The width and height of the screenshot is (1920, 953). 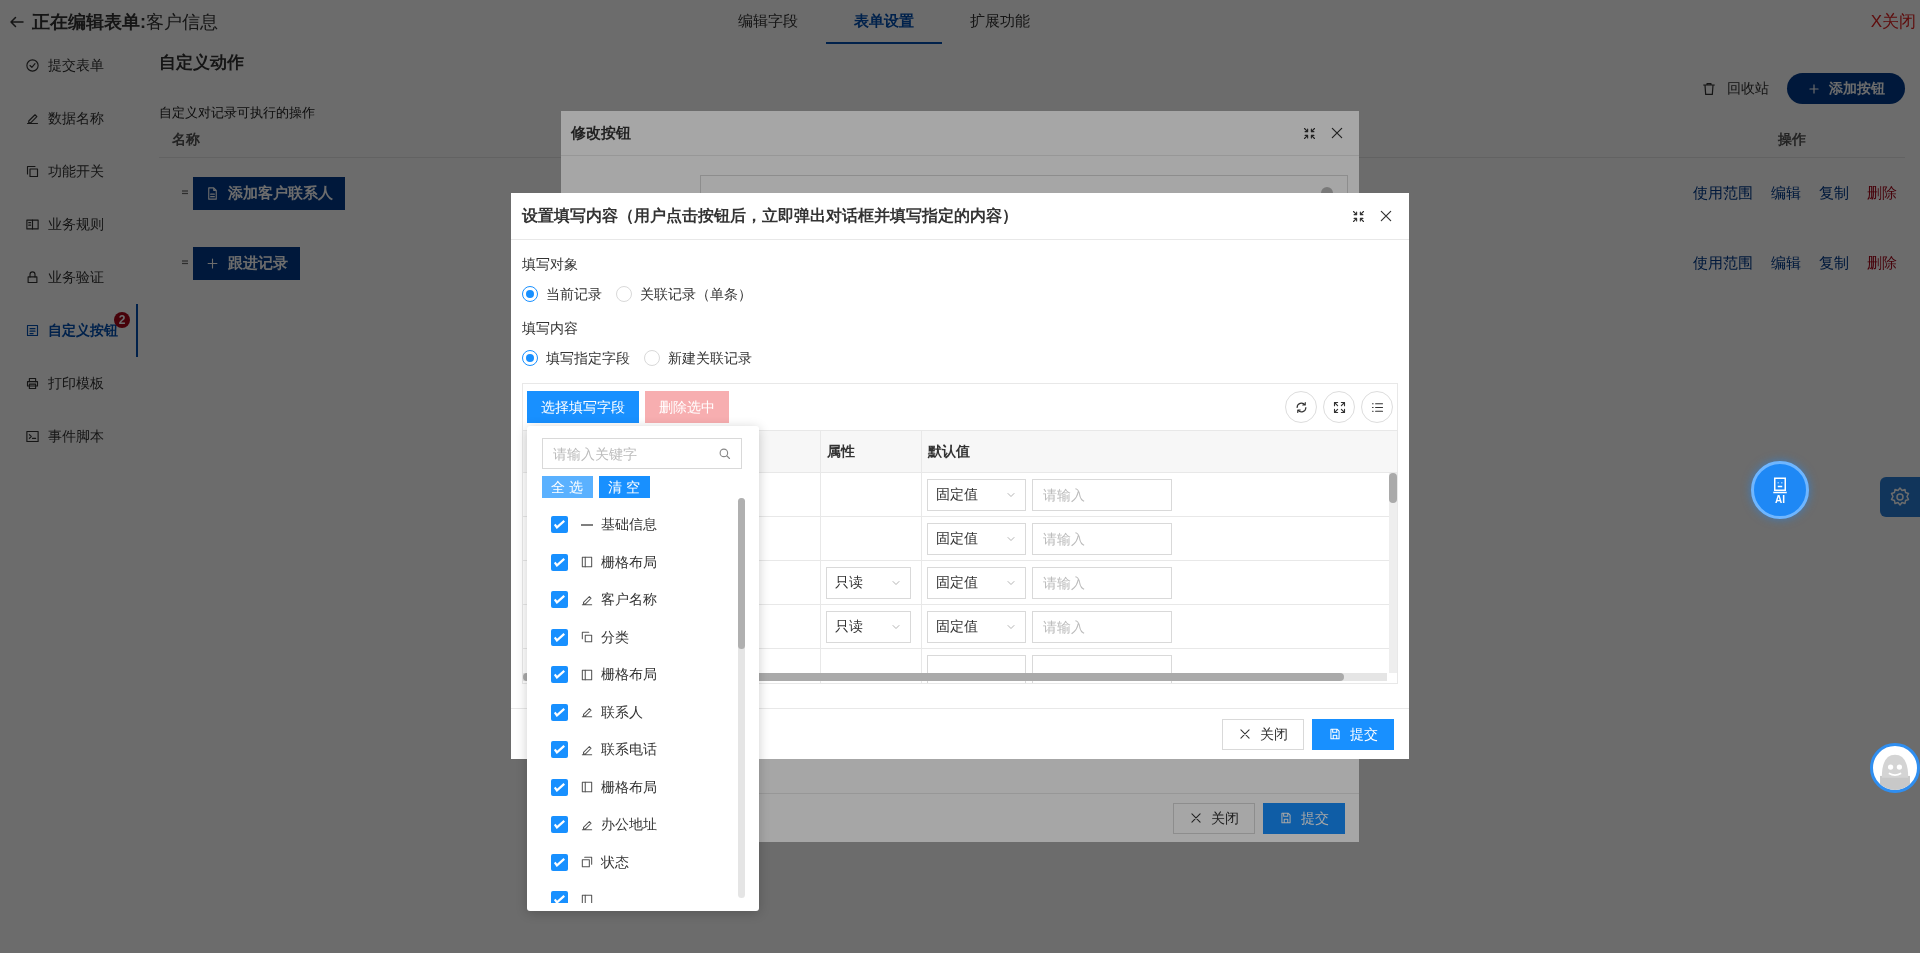 What do you see at coordinates (1780, 499) in the screenshot?
I see `ai-label: AI` at bounding box center [1780, 499].